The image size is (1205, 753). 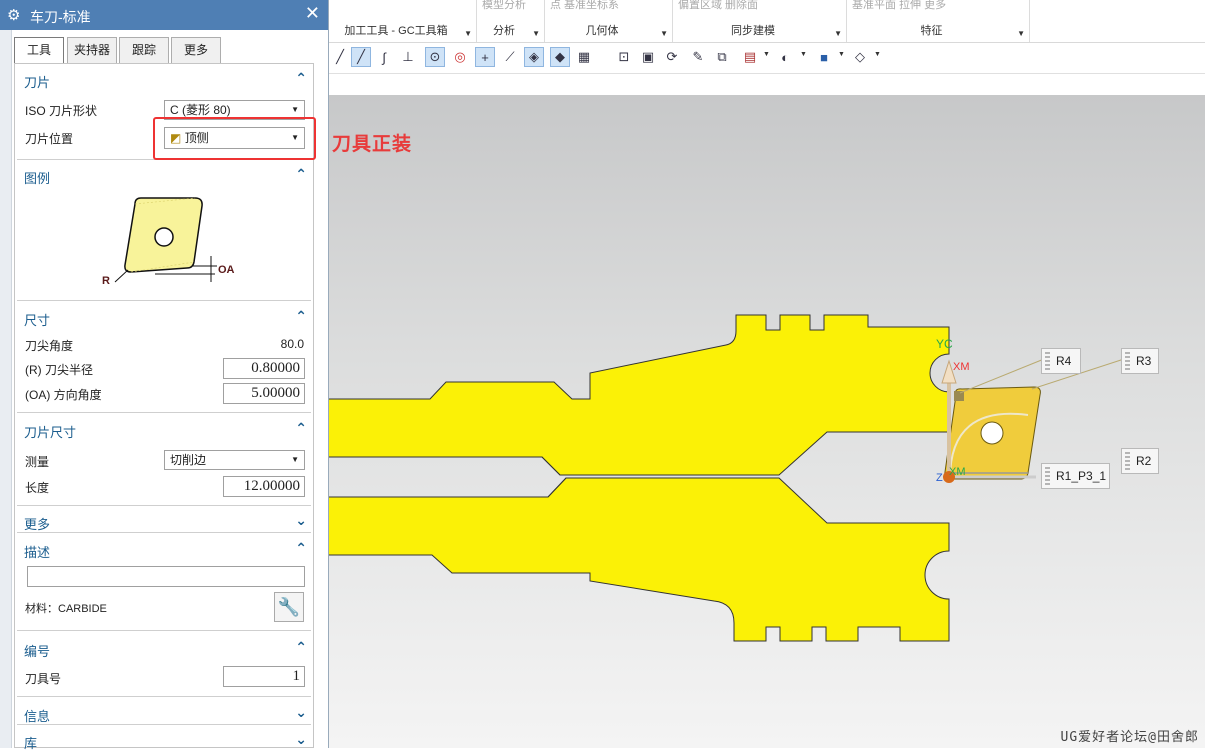 What do you see at coordinates (37, 320) in the screenshot?
I see `section-title: 尺寸` at bounding box center [37, 320].